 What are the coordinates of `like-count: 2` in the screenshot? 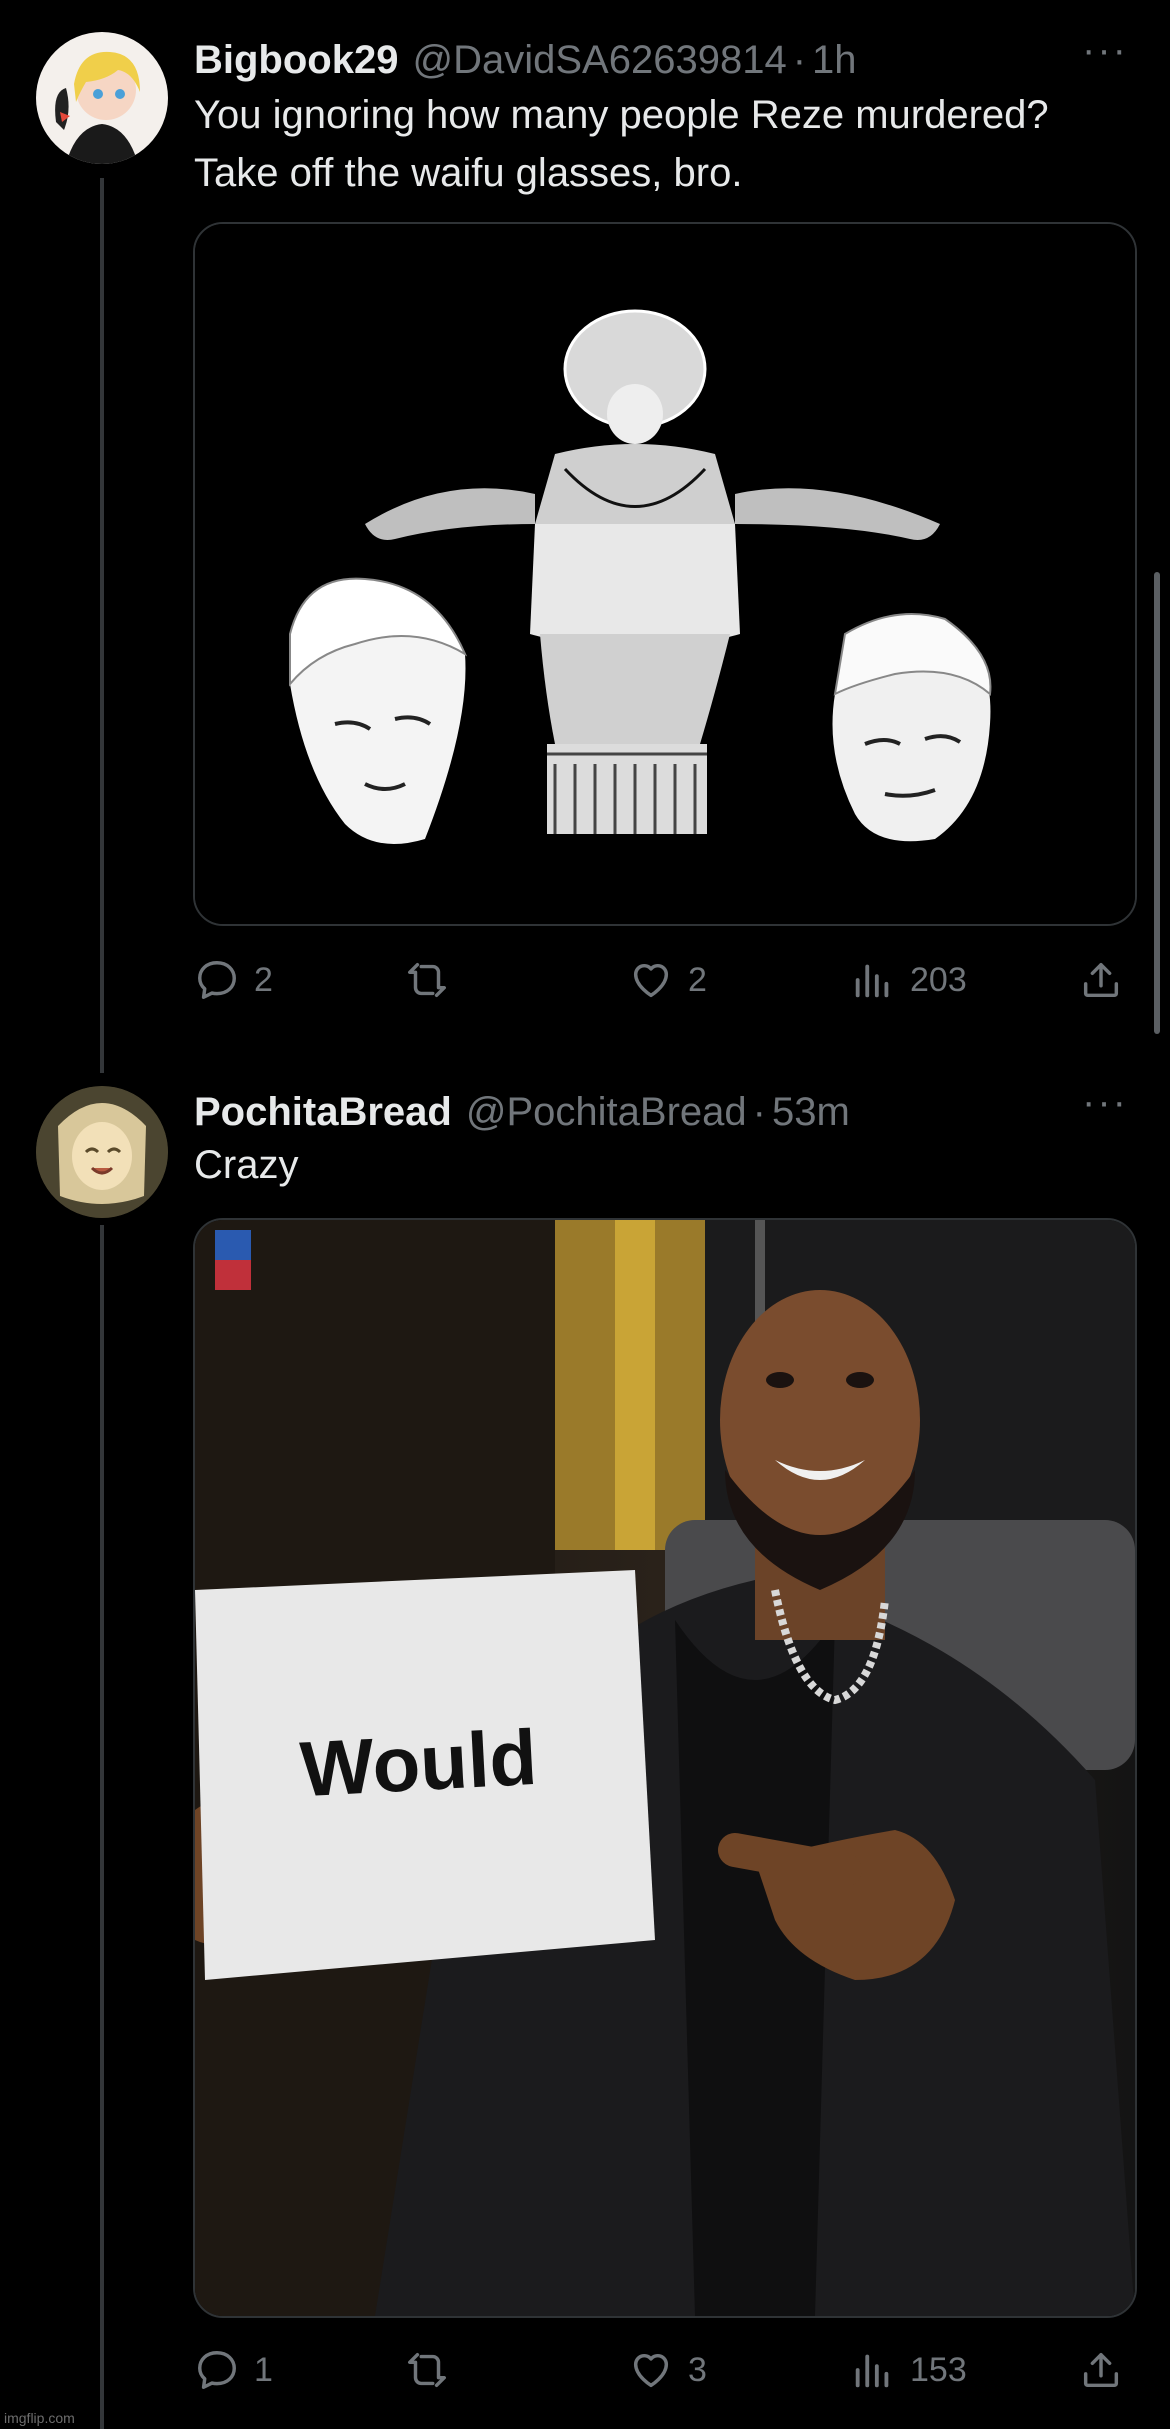 It's located at (697, 979).